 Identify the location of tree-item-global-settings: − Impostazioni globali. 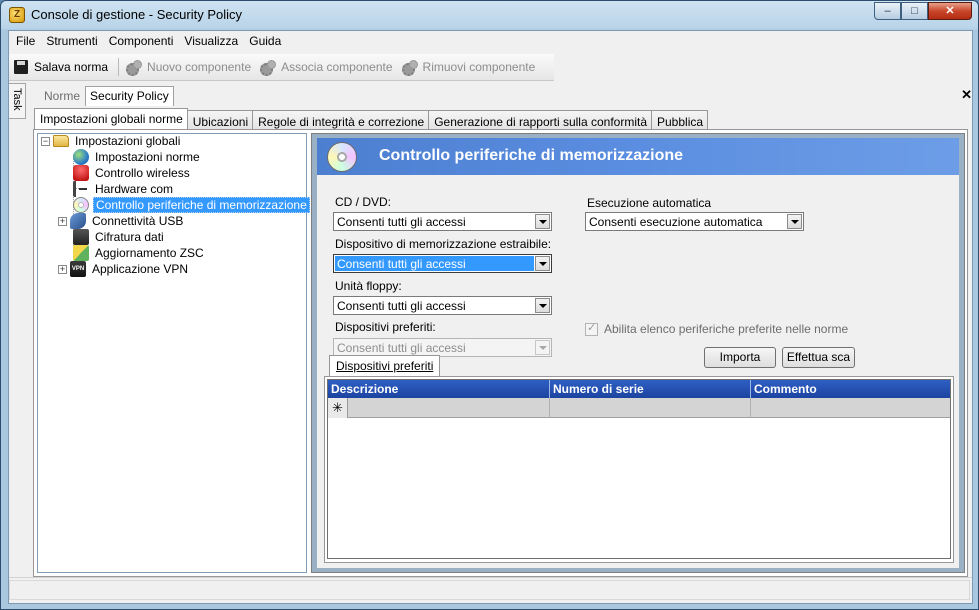
(111, 141).